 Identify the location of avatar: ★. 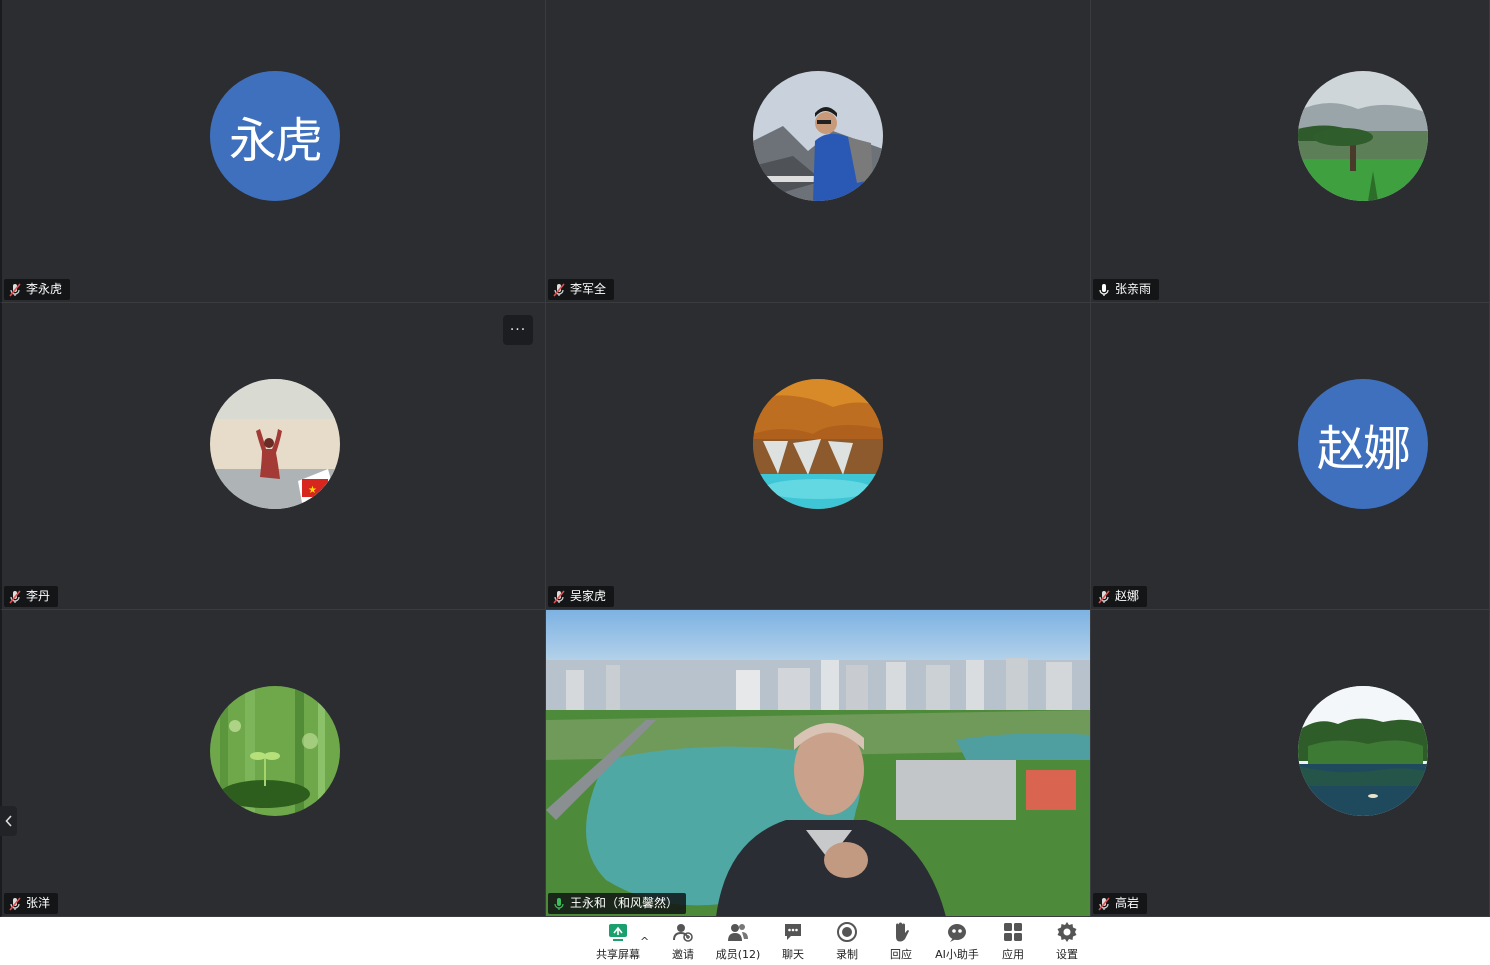
(275, 444).